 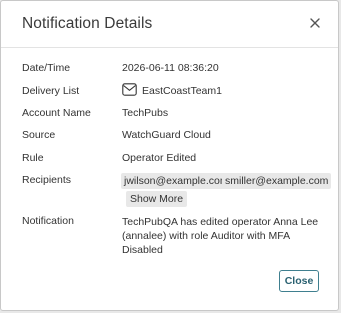 What do you see at coordinates (51, 91) in the screenshot?
I see `delivery-list-label: Delivery List` at bounding box center [51, 91].